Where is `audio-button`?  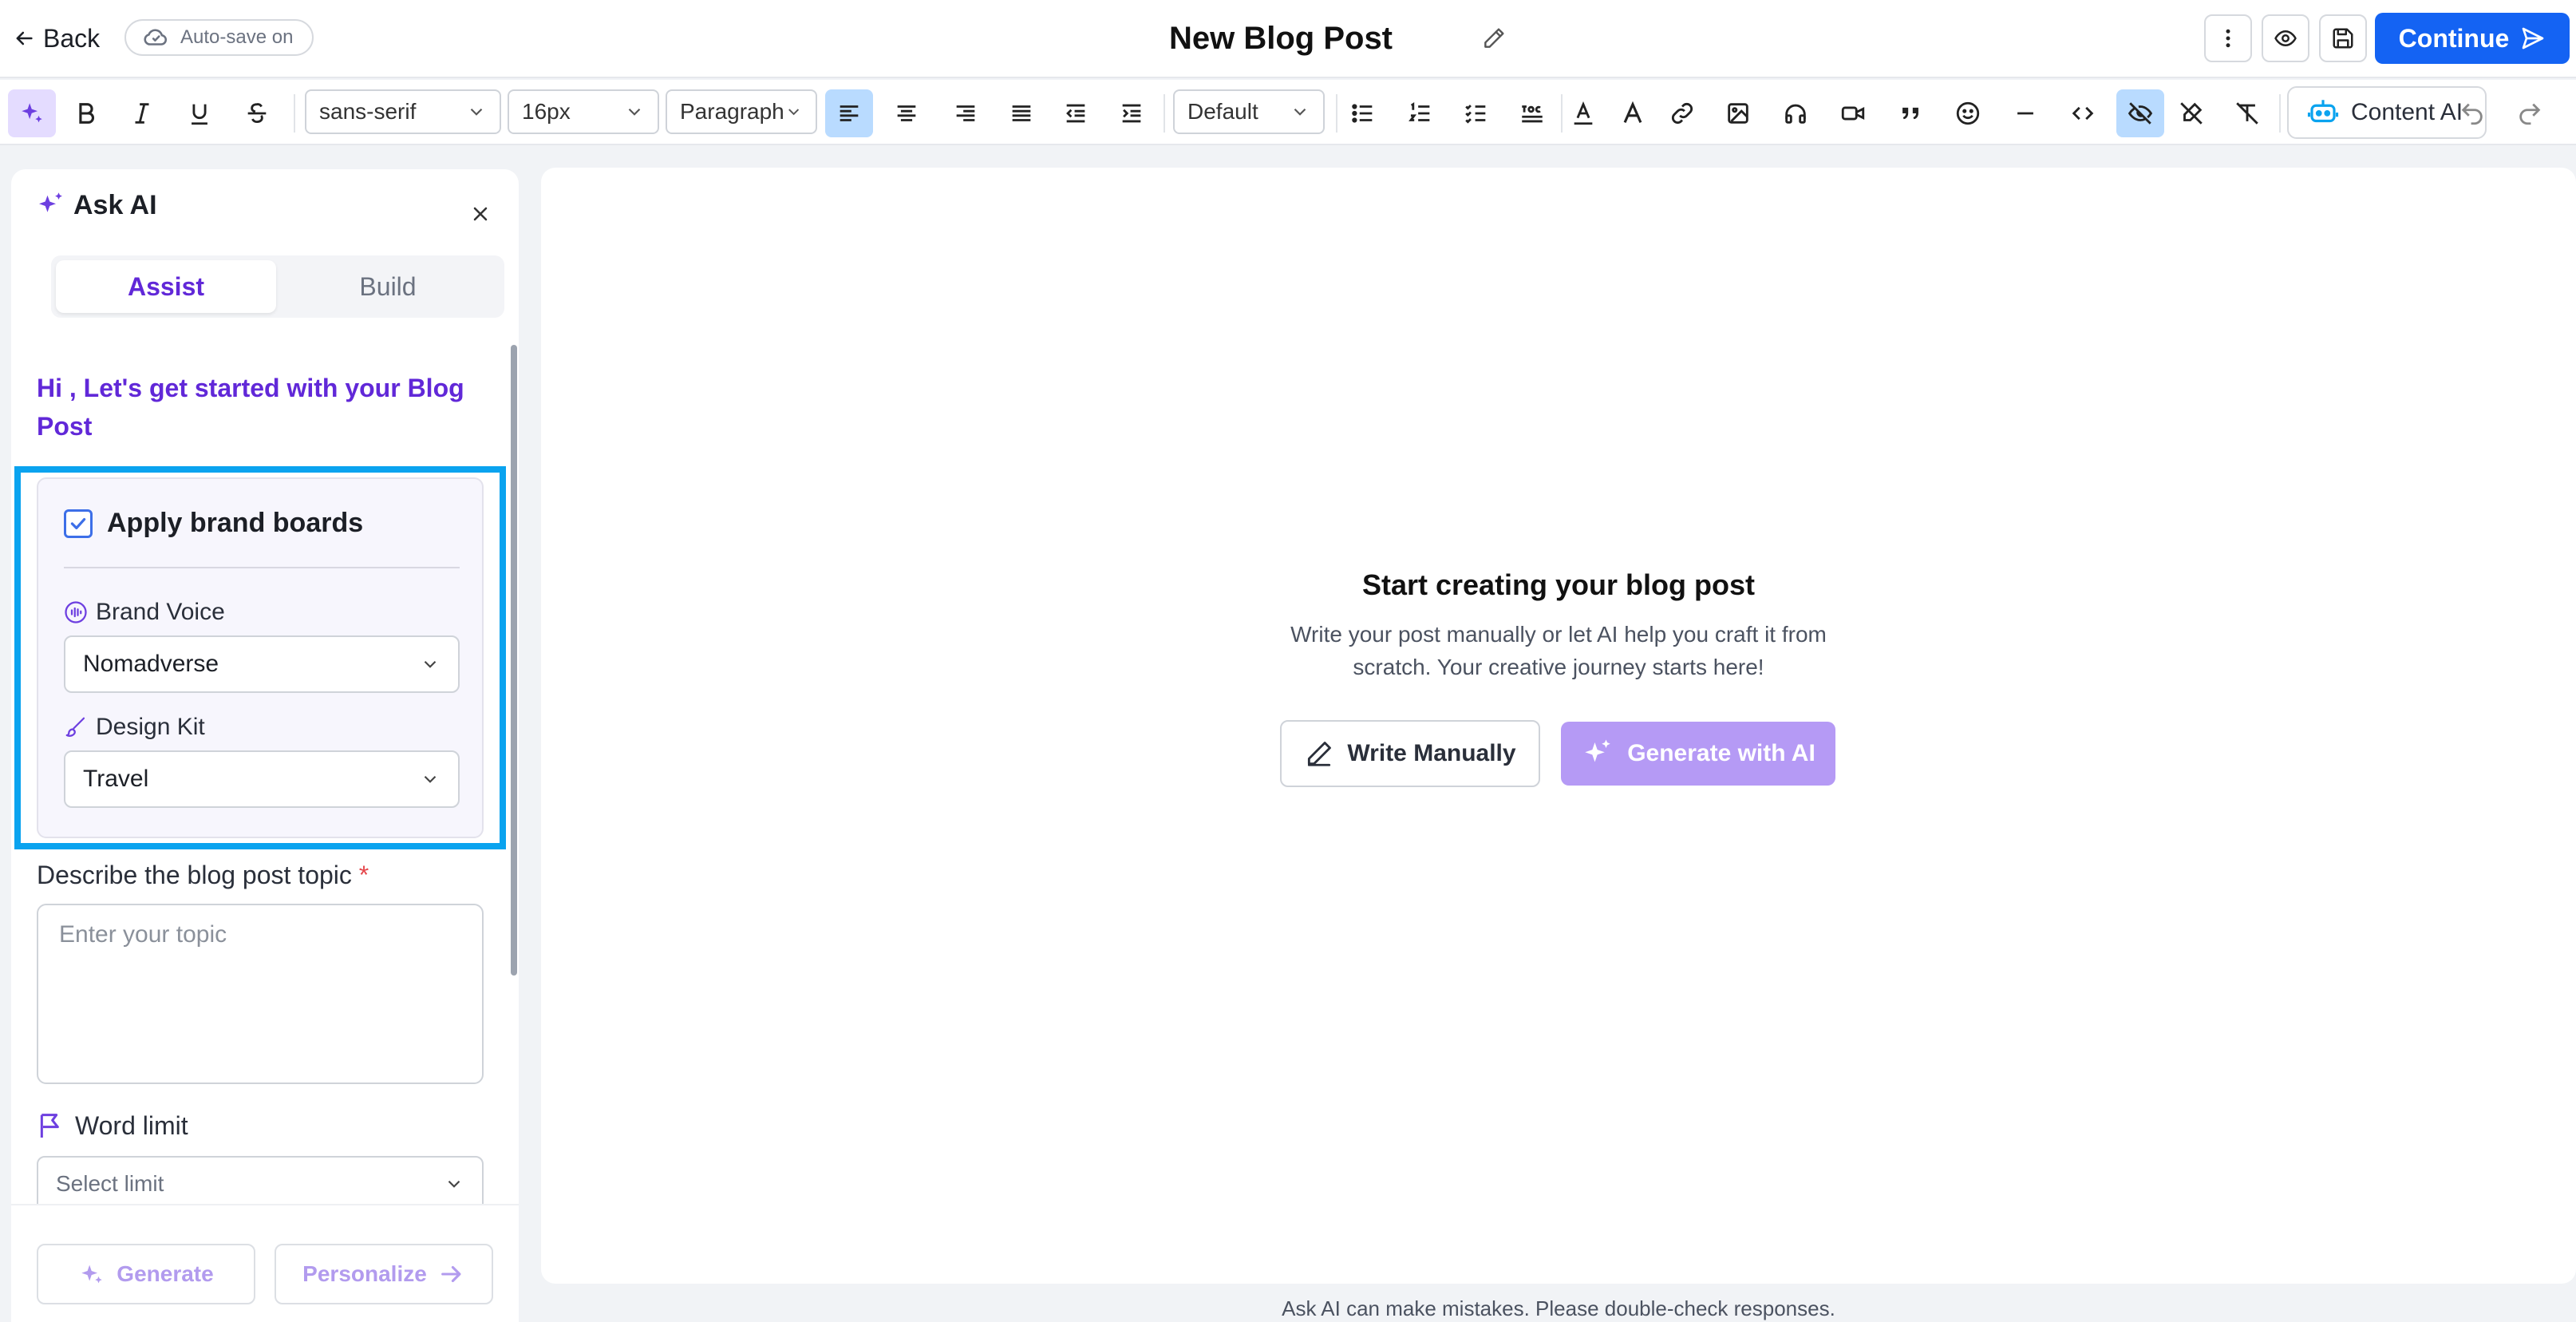 audio-button is located at coordinates (1795, 113).